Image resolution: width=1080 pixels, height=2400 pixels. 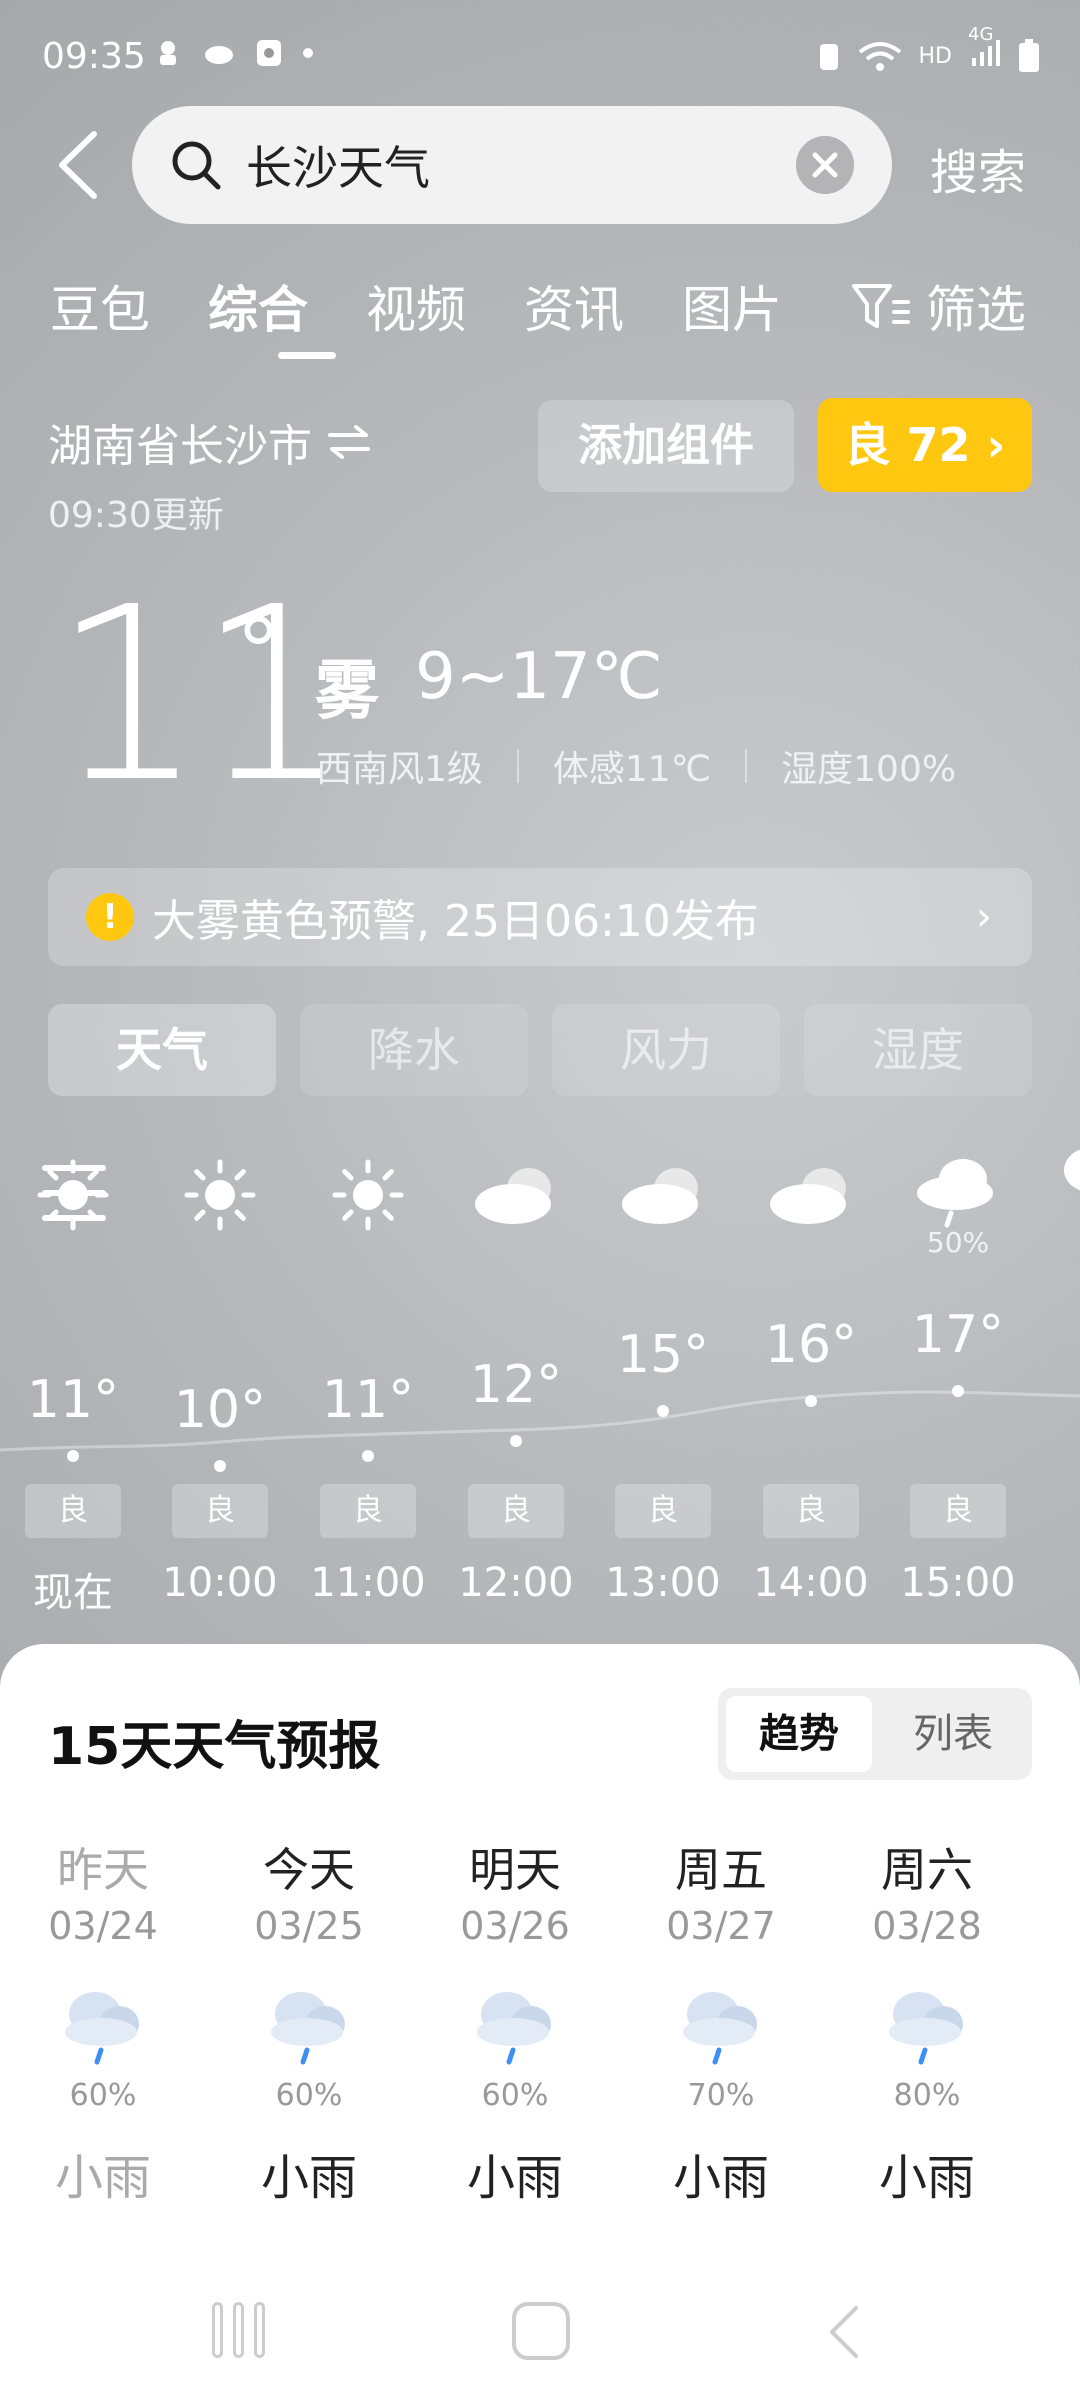 I want to click on tab-precipitation: 降水, so click(x=414, y=1050).